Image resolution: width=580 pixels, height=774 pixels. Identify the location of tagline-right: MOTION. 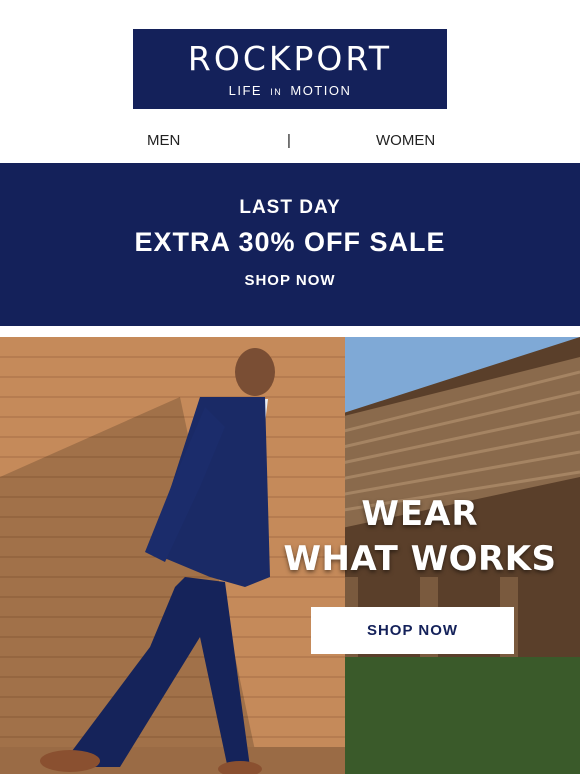
(321, 90).